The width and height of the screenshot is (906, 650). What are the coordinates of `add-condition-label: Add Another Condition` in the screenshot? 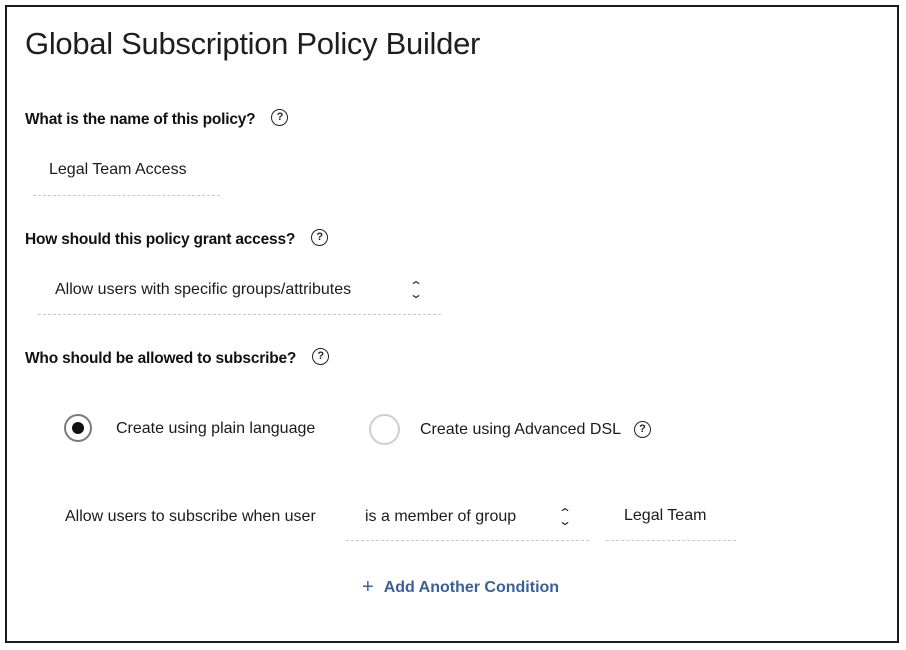 It's located at (471, 587).